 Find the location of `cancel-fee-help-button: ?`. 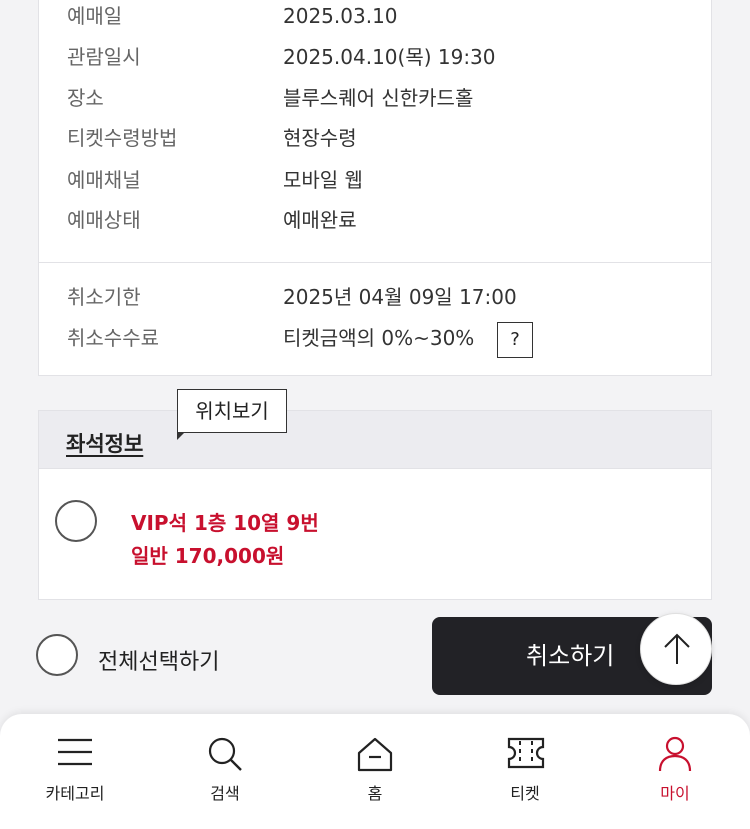

cancel-fee-help-button: ? is located at coordinates (515, 340).